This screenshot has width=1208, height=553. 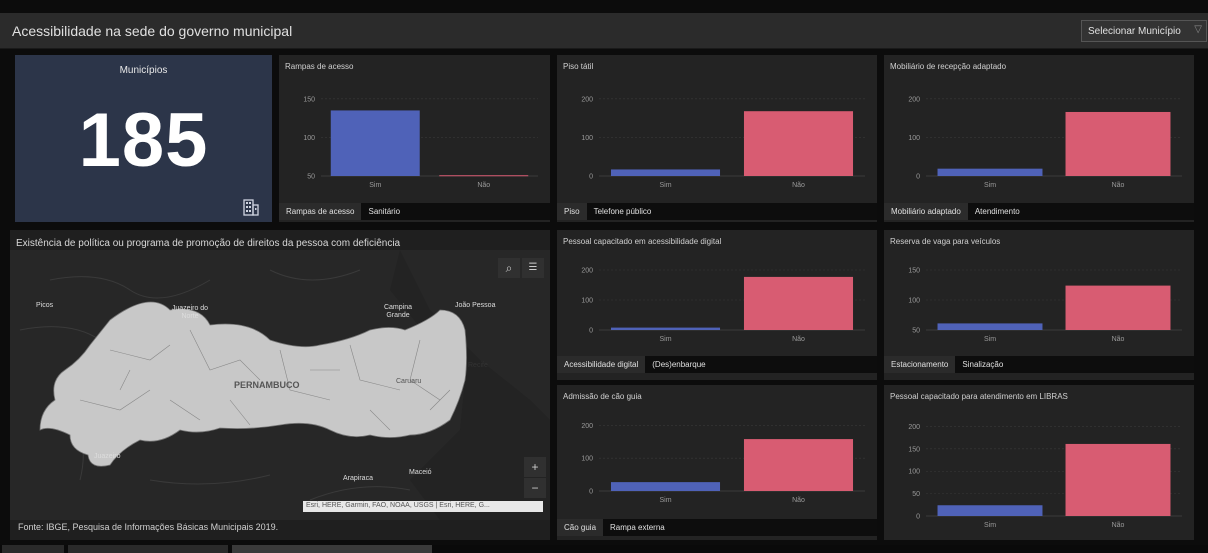 I want to click on kpi-value: 185, so click(x=143, y=140).